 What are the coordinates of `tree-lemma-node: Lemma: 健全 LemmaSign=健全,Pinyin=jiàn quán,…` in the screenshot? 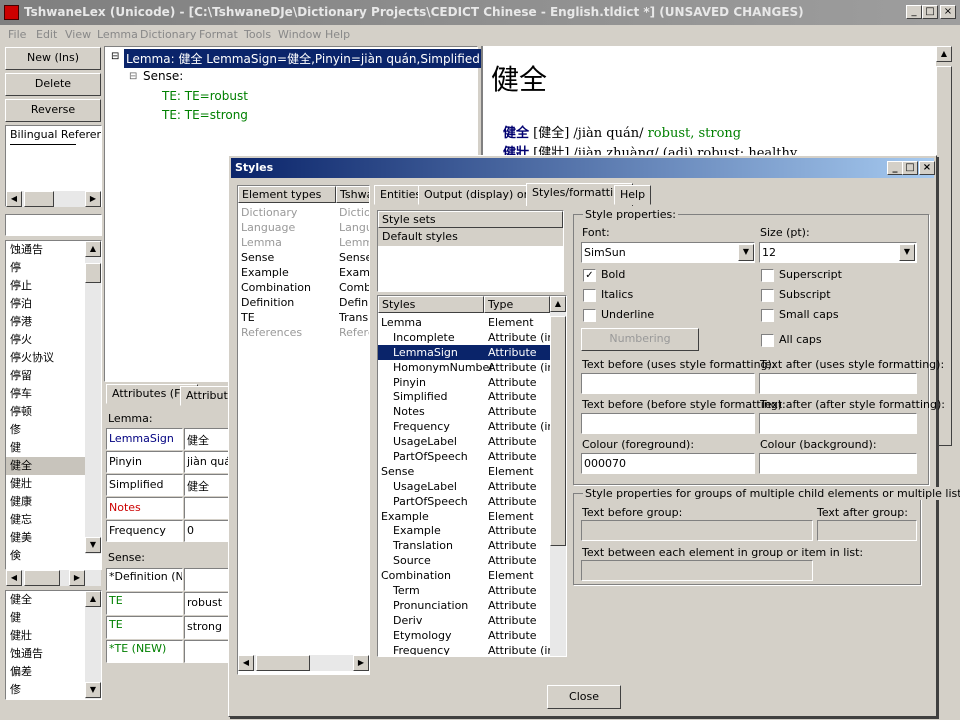 It's located at (320, 58).